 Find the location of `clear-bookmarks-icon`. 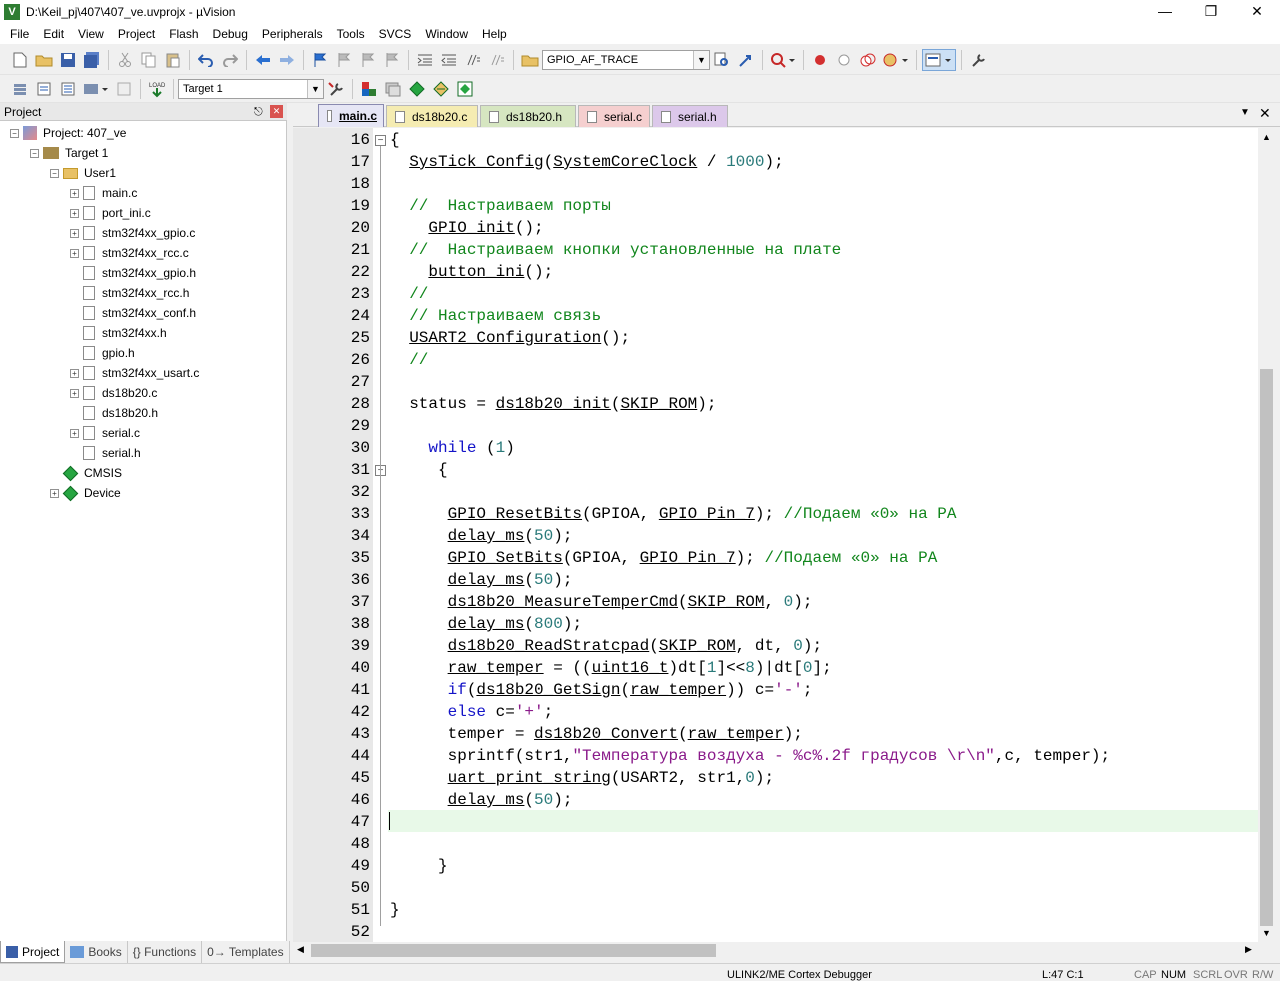

clear-bookmarks-icon is located at coordinates (392, 60).